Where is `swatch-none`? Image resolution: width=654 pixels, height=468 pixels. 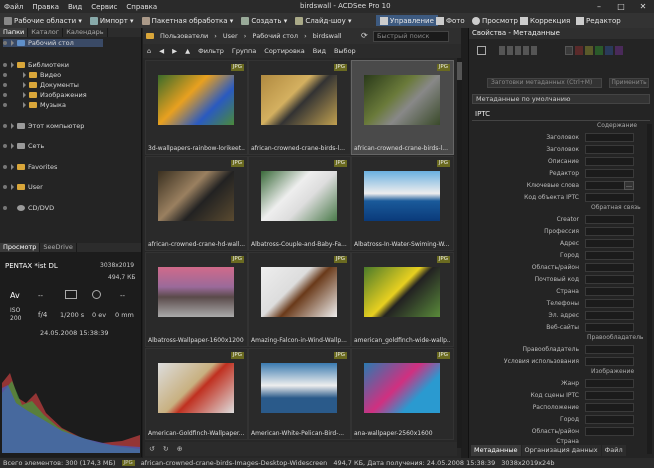
swatch-none is located at coordinates (569, 50).